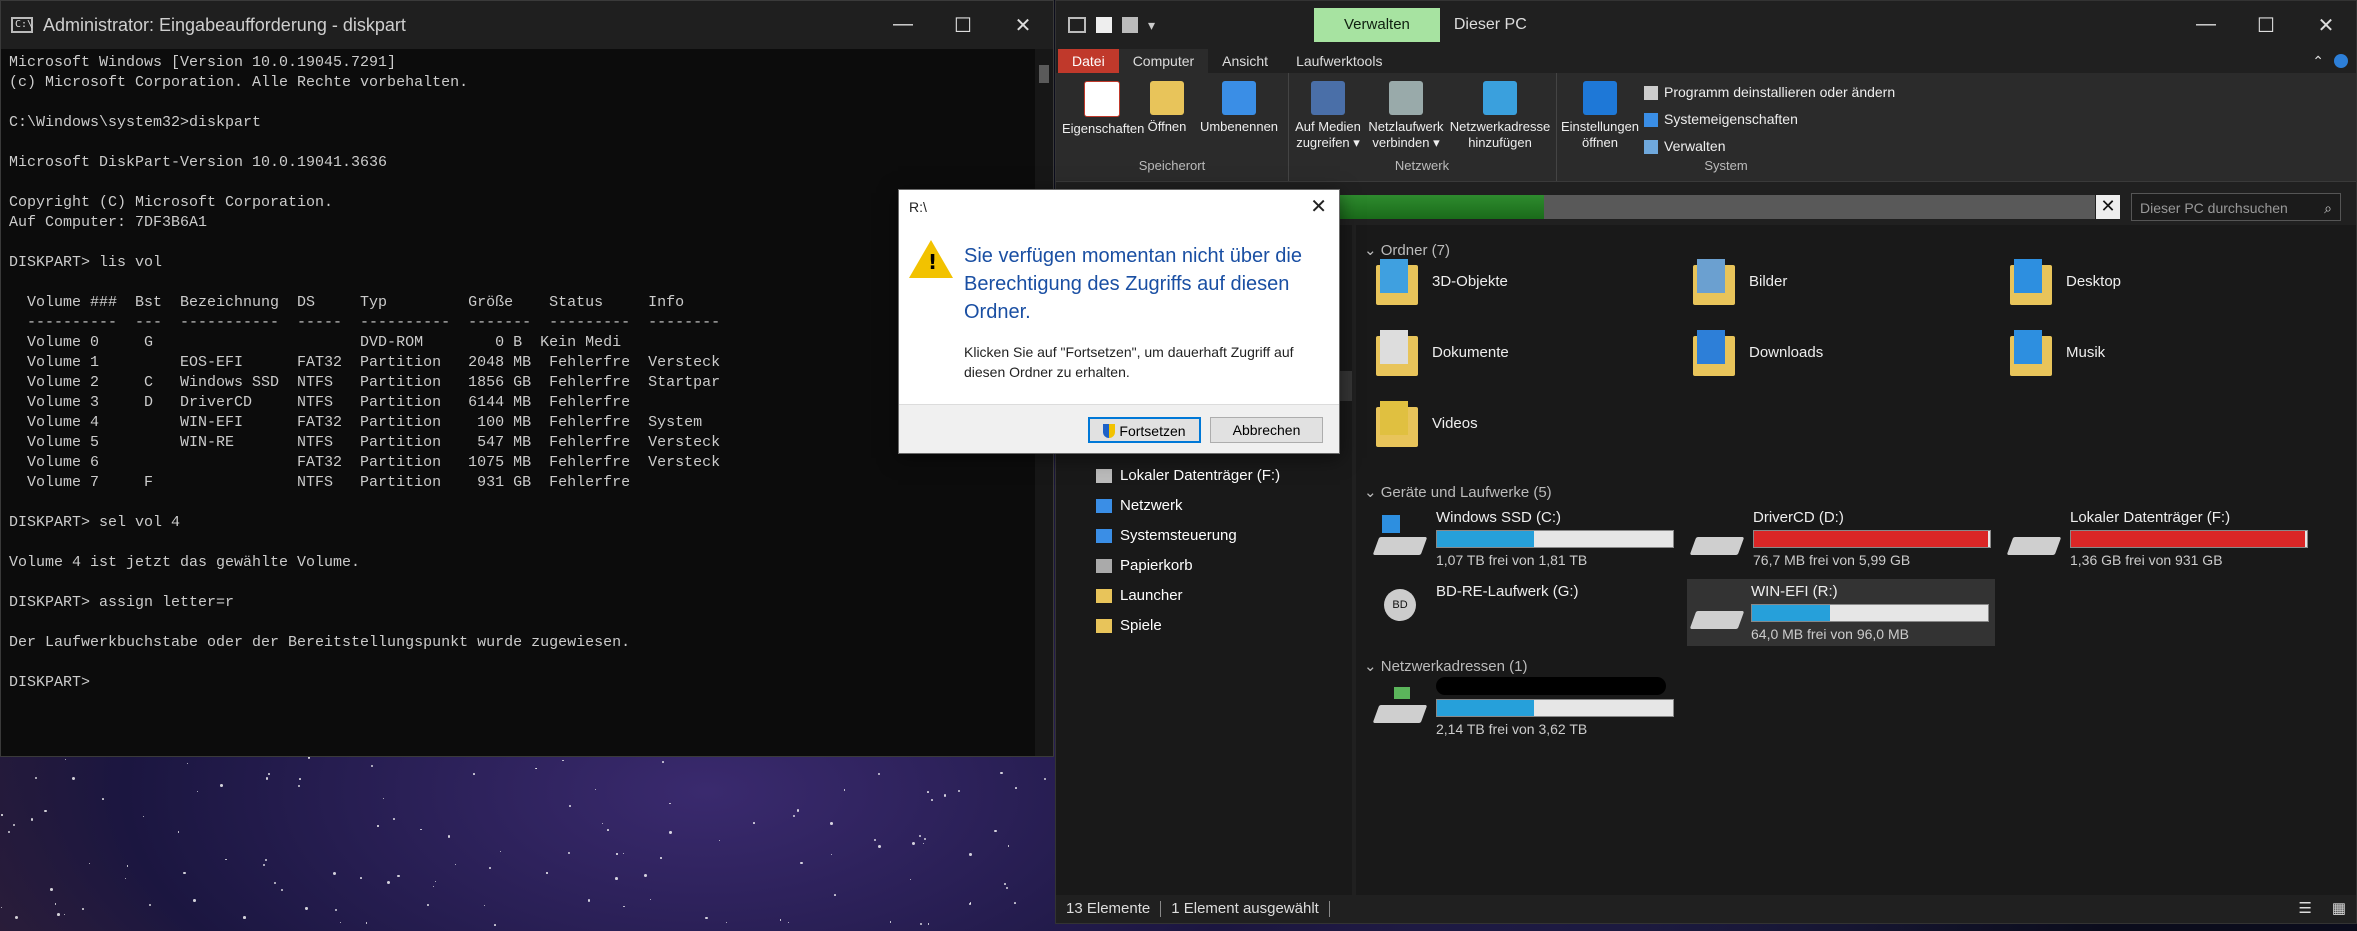  I want to click on nav-item: Launcher, so click(1204, 596).